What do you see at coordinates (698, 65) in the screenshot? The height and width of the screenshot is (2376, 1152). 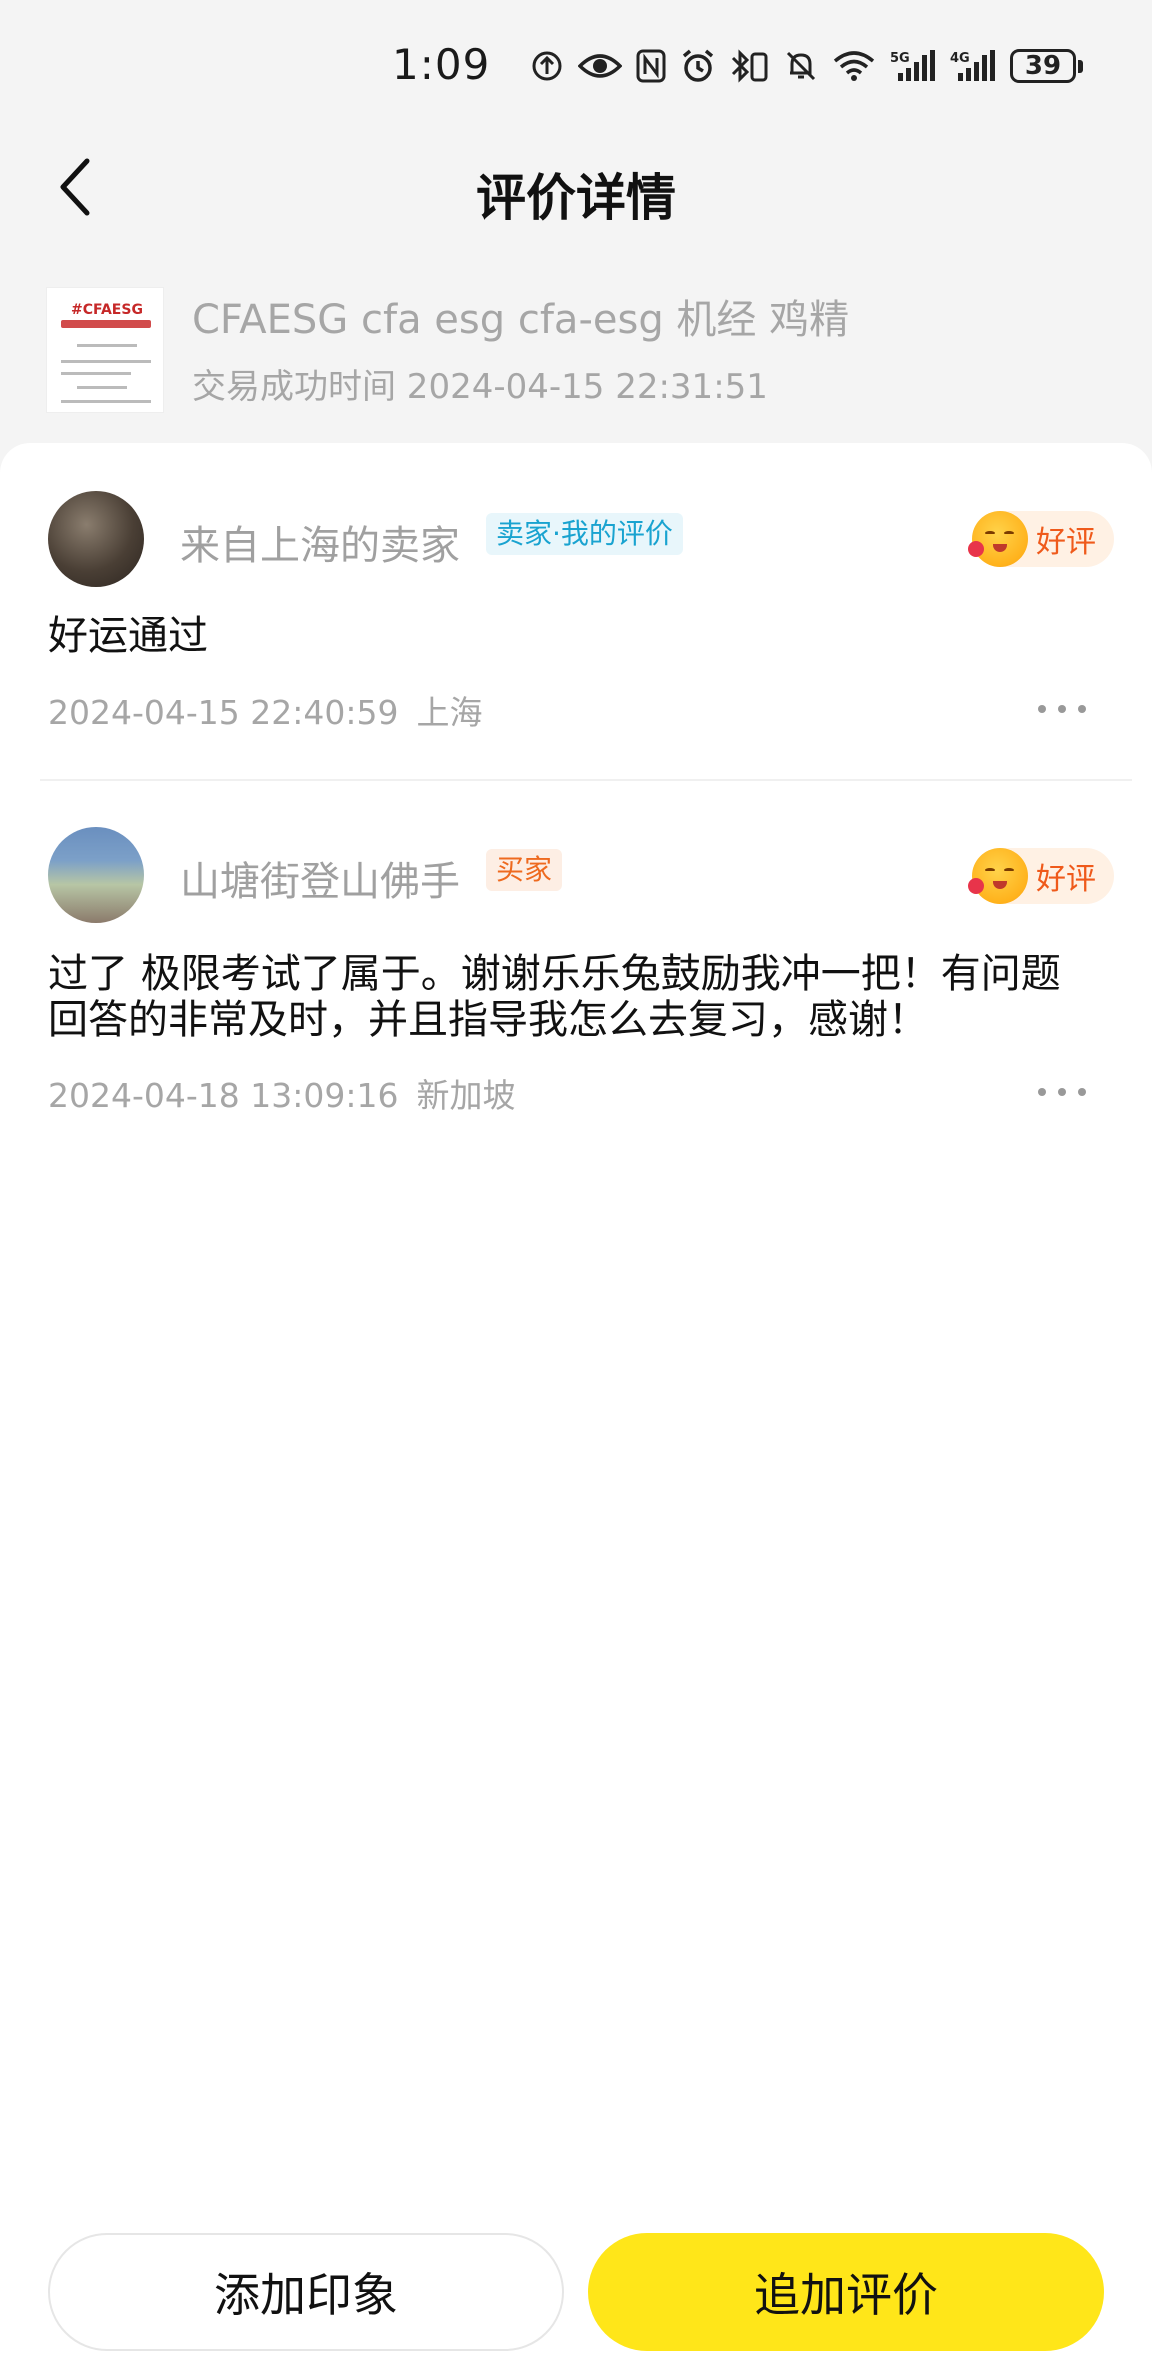 I see `alarm-icon` at bounding box center [698, 65].